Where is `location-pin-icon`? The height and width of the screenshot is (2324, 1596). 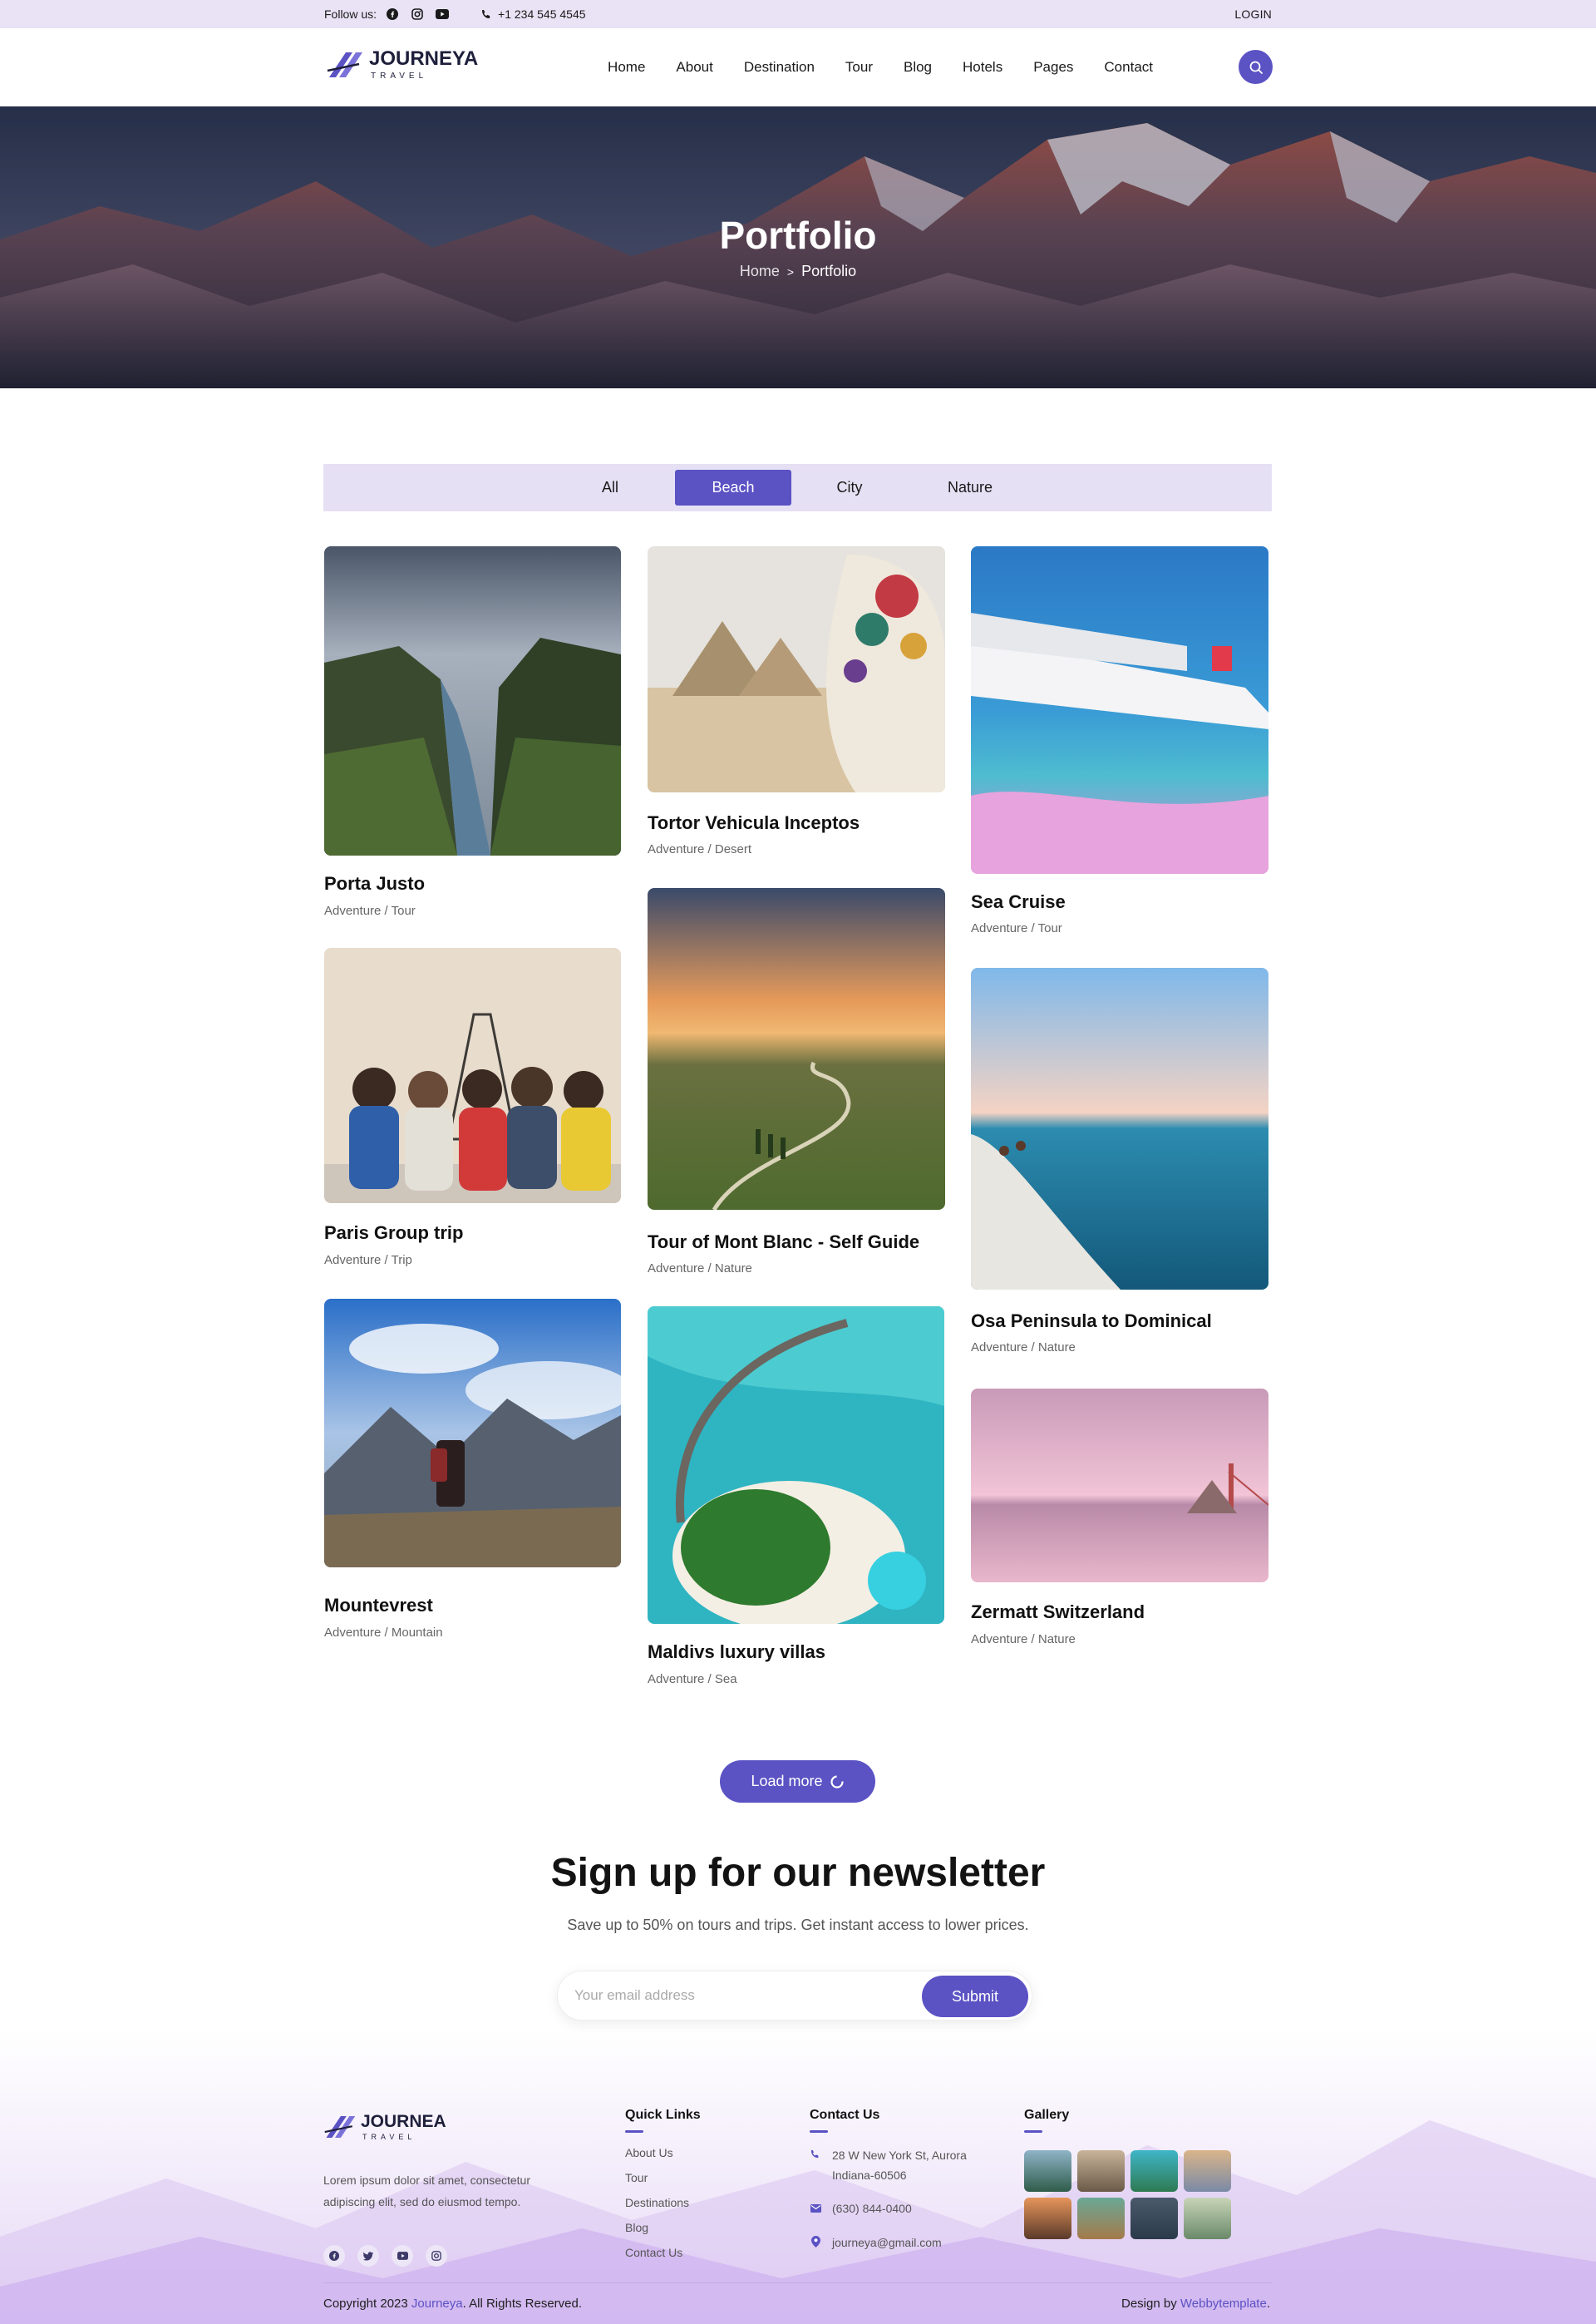 location-pin-icon is located at coordinates (815, 2242).